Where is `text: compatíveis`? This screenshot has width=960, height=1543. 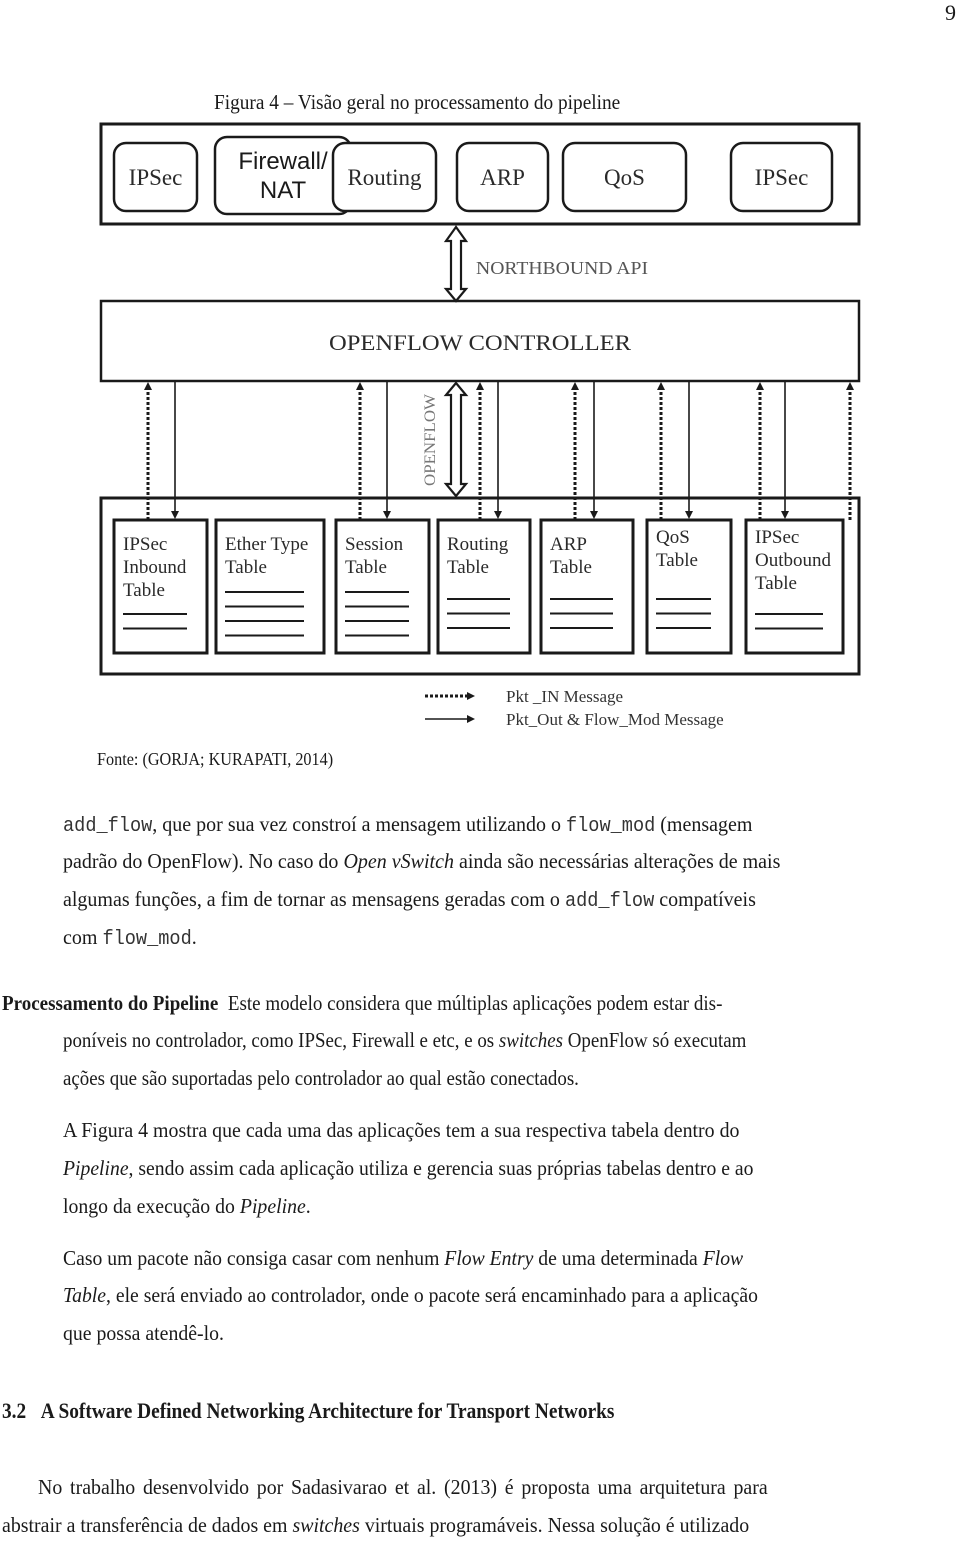 text: compatíveis is located at coordinates (705, 899).